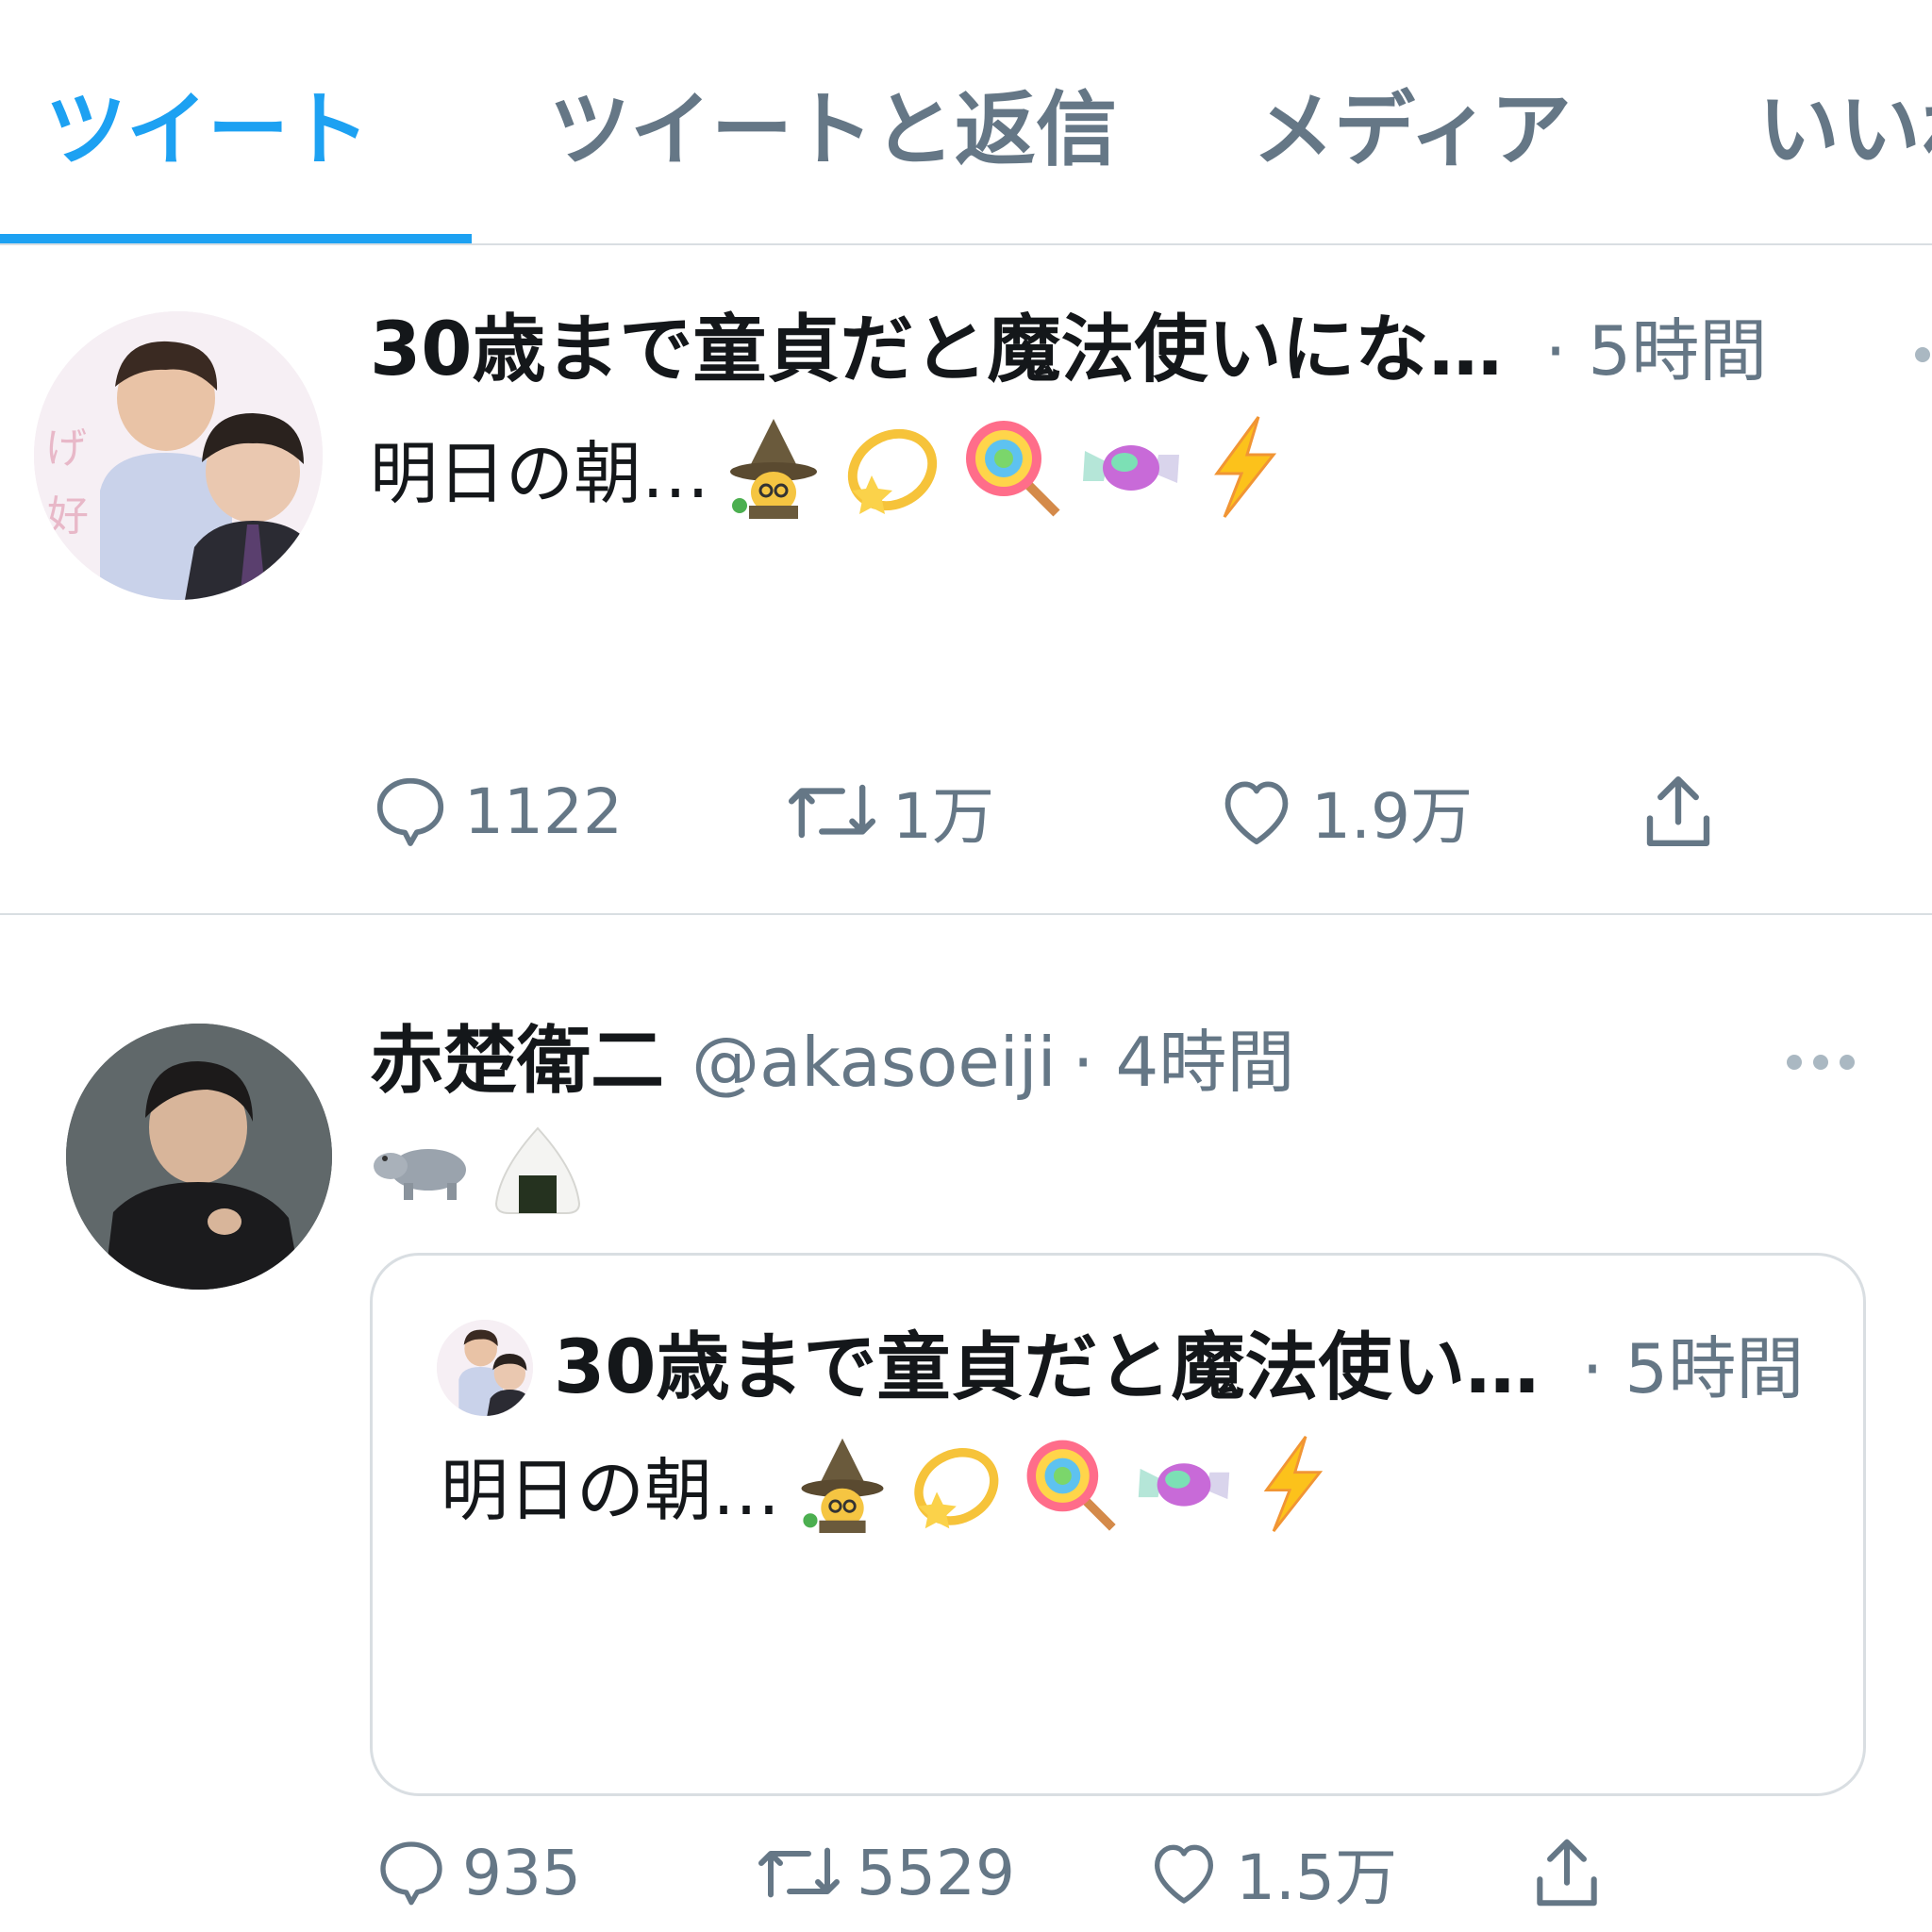 This screenshot has height=1932, width=1932. What do you see at coordinates (833, 130) in the screenshot?
I see `tab-tweets-and-replies: ツイートと返信` at bounding box center [833, 130].